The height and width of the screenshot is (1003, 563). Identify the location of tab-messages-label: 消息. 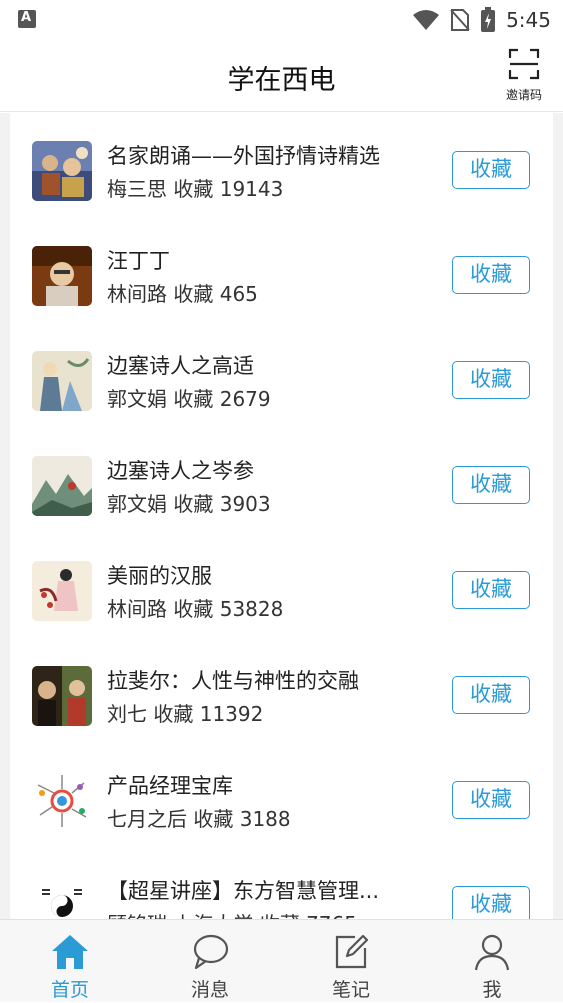
(209, 990).